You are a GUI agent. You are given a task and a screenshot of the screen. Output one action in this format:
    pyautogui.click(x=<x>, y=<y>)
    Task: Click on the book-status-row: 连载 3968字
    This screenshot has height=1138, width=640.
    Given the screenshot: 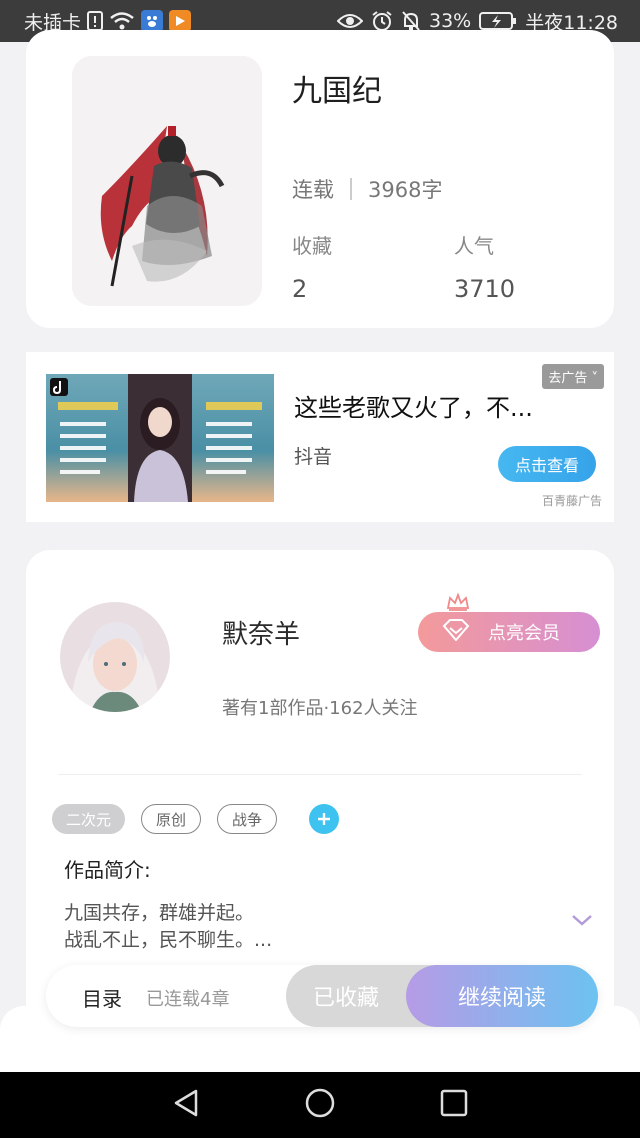 What is the action you would take?
    pyautogui.click(x=367, y=189)
    